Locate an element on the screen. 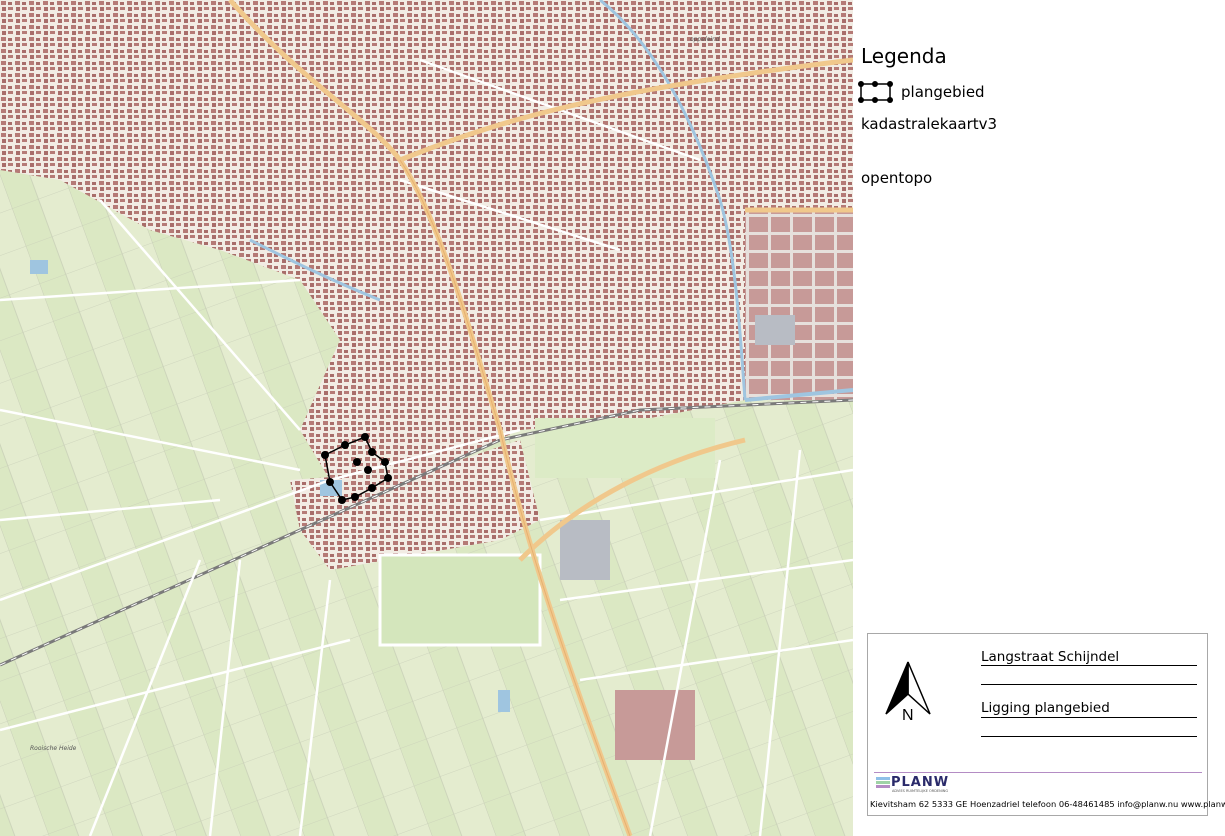 Image resolution: width=1225 pixels, height=836 pixels. north-arrow-icon: N is located at coordinates (908, 692).